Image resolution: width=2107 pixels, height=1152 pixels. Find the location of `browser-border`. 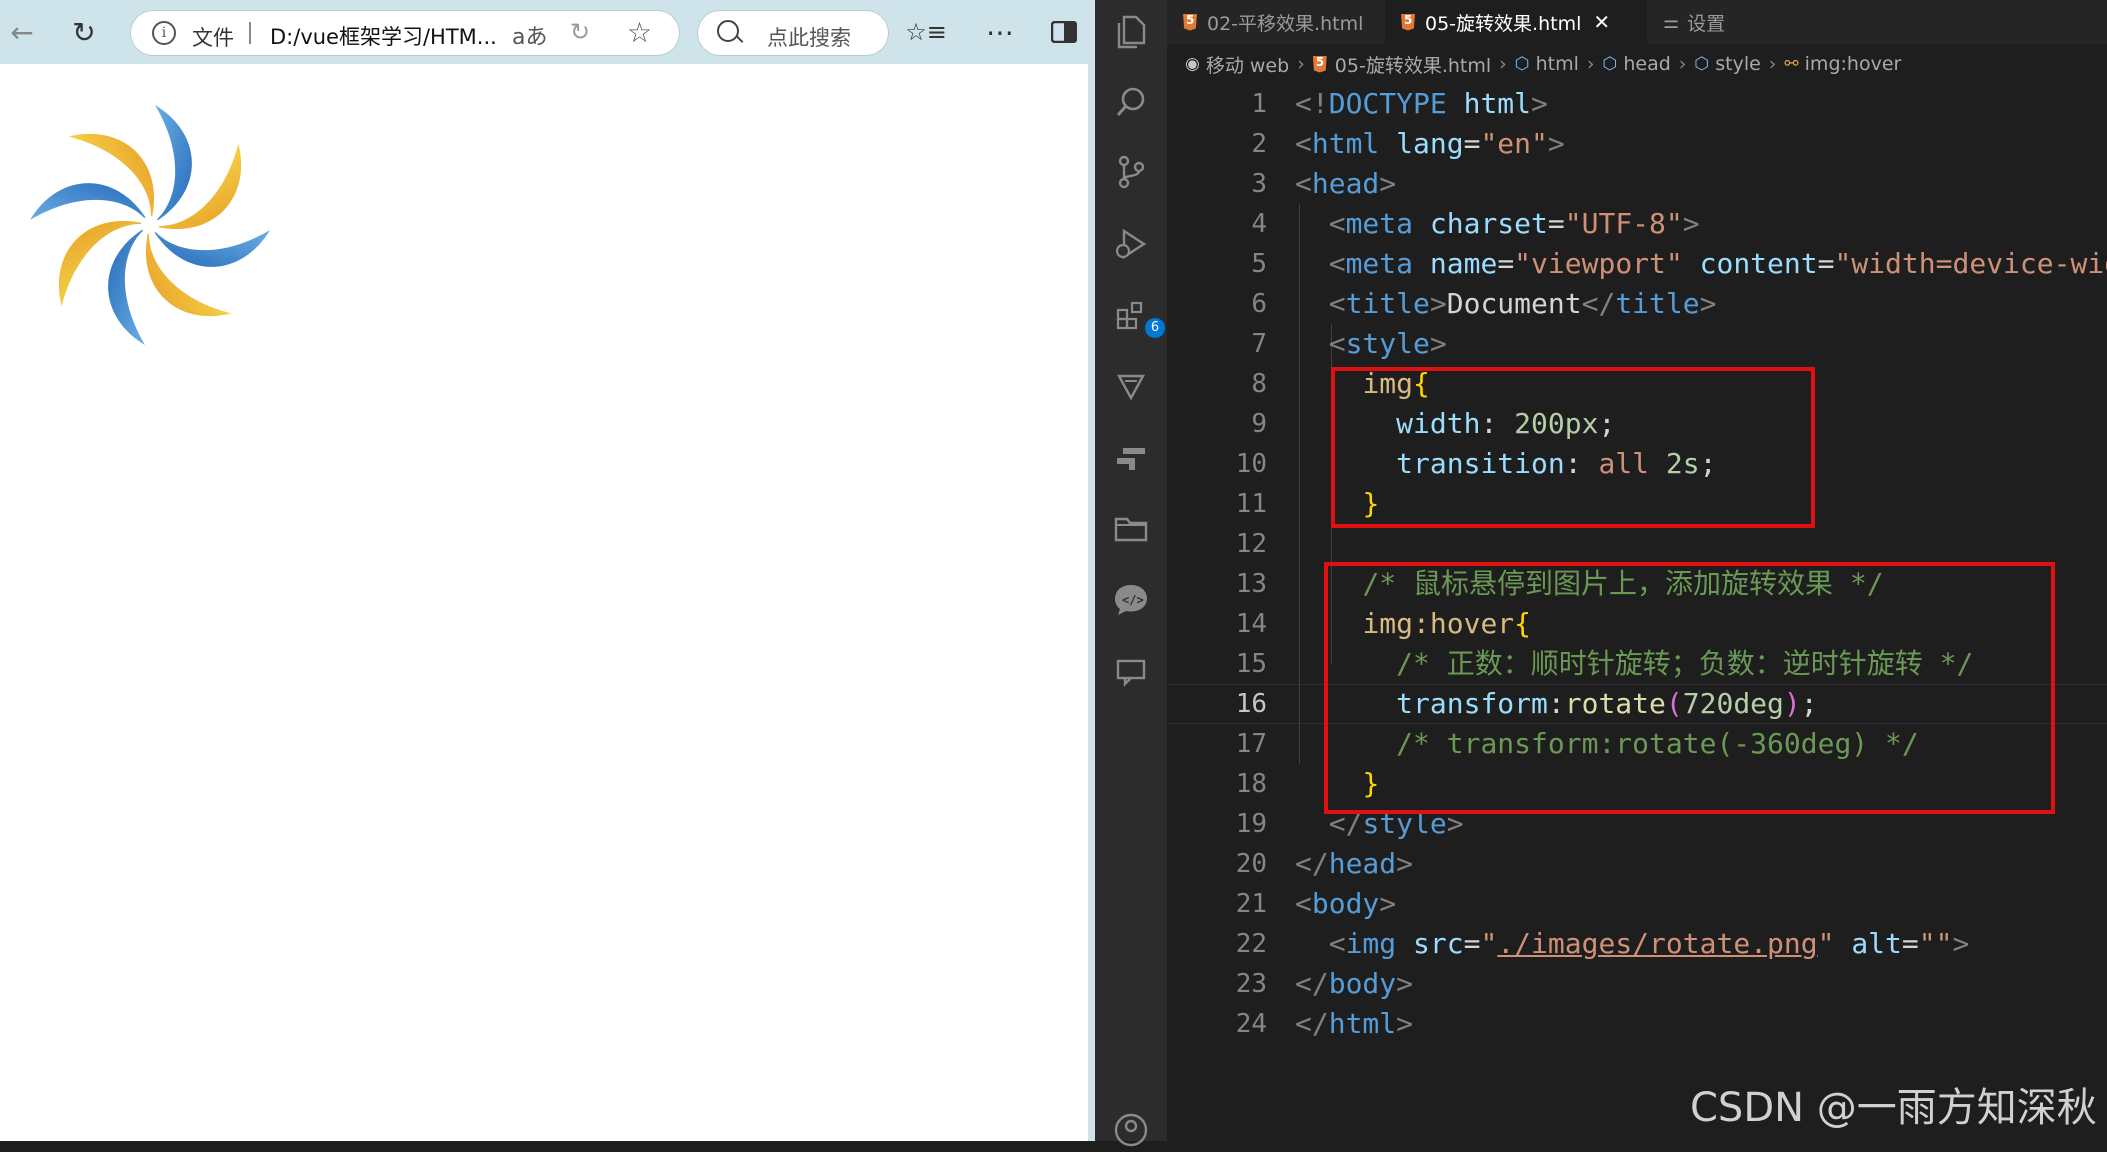

browser-border is located at coordinates (1091, 602).